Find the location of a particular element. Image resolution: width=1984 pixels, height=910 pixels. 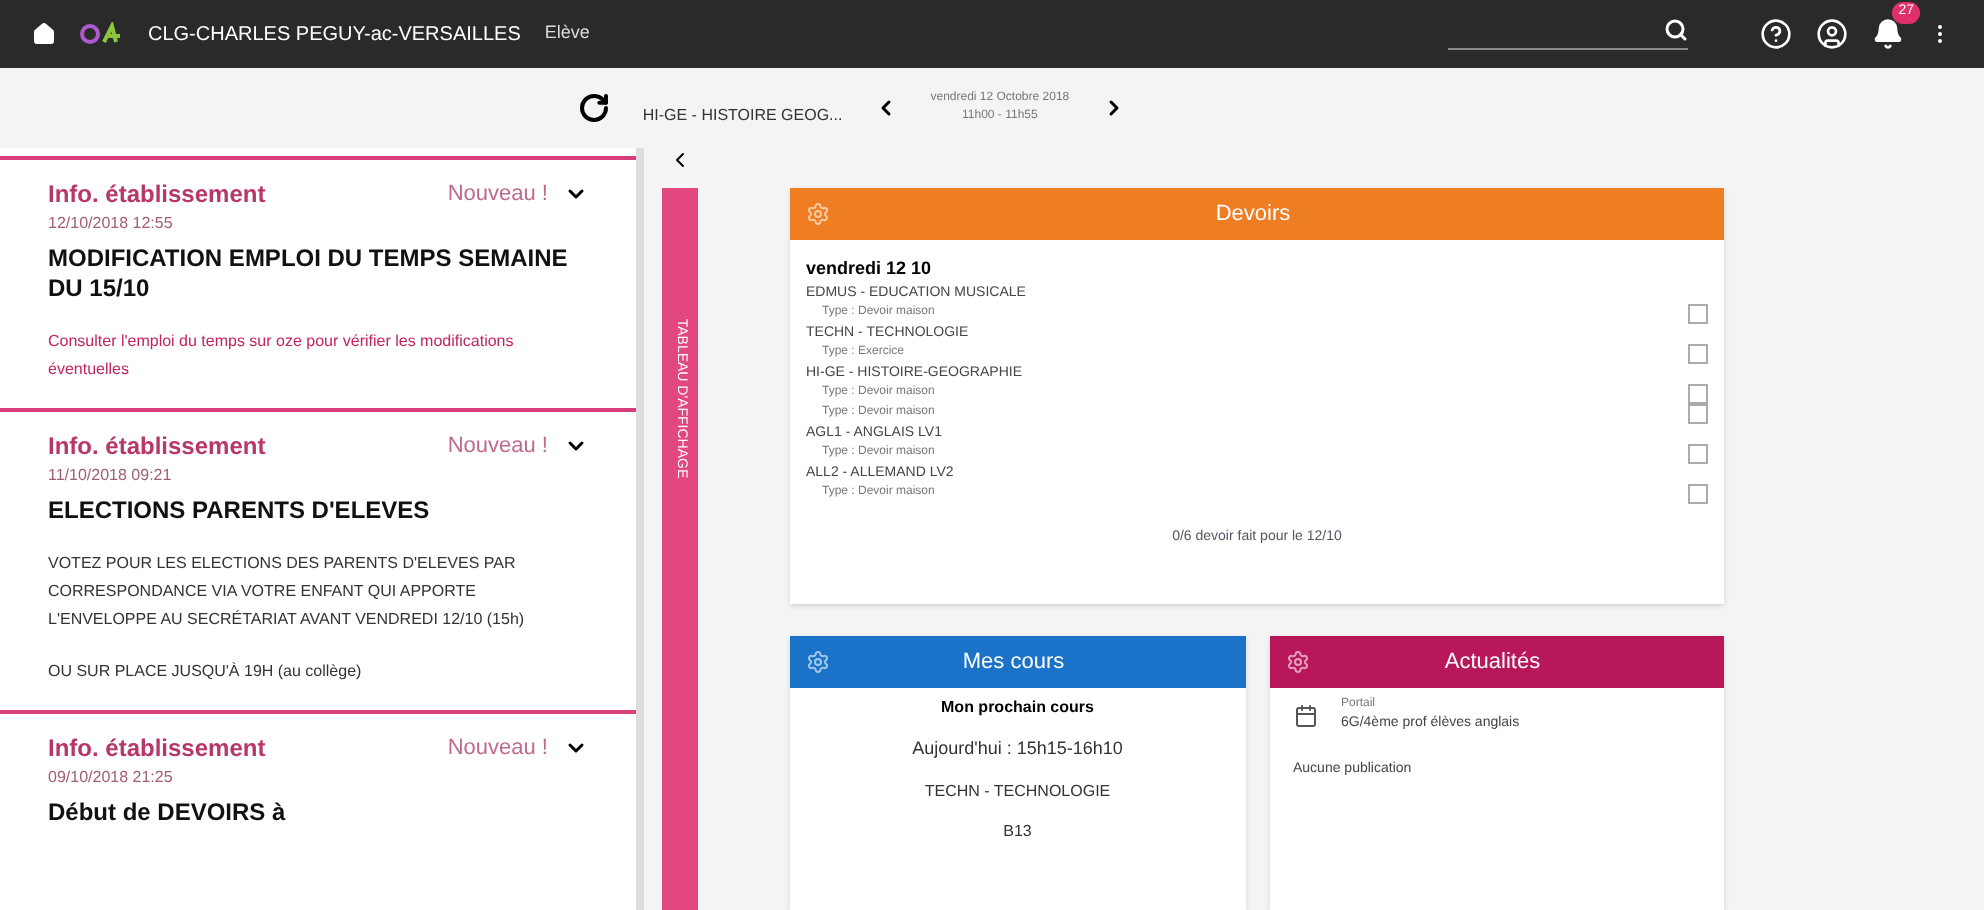

help-icon is located at coordinates (1776, 34).